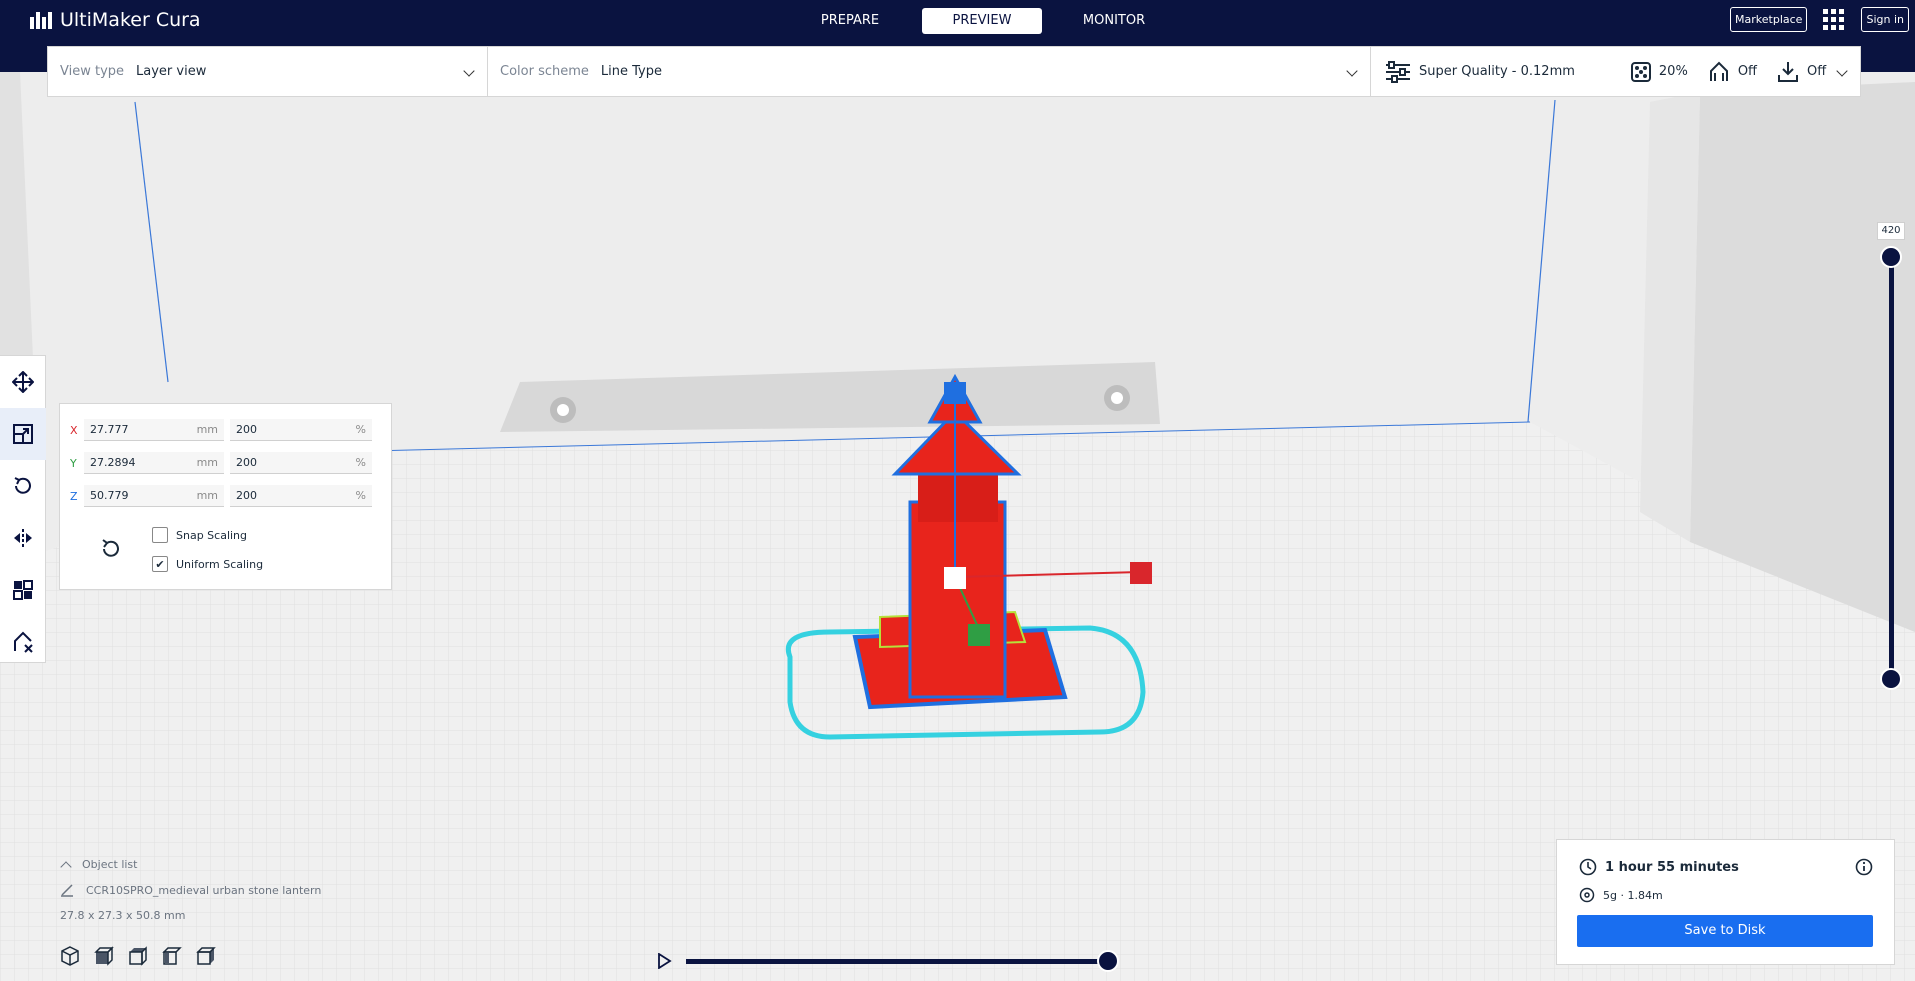 This screenshot has height=981, width=1915. Describe the element at coordinates (1725, 931) in the screenshot. I see `save-to-disk-button: Save to Disk` at that location.